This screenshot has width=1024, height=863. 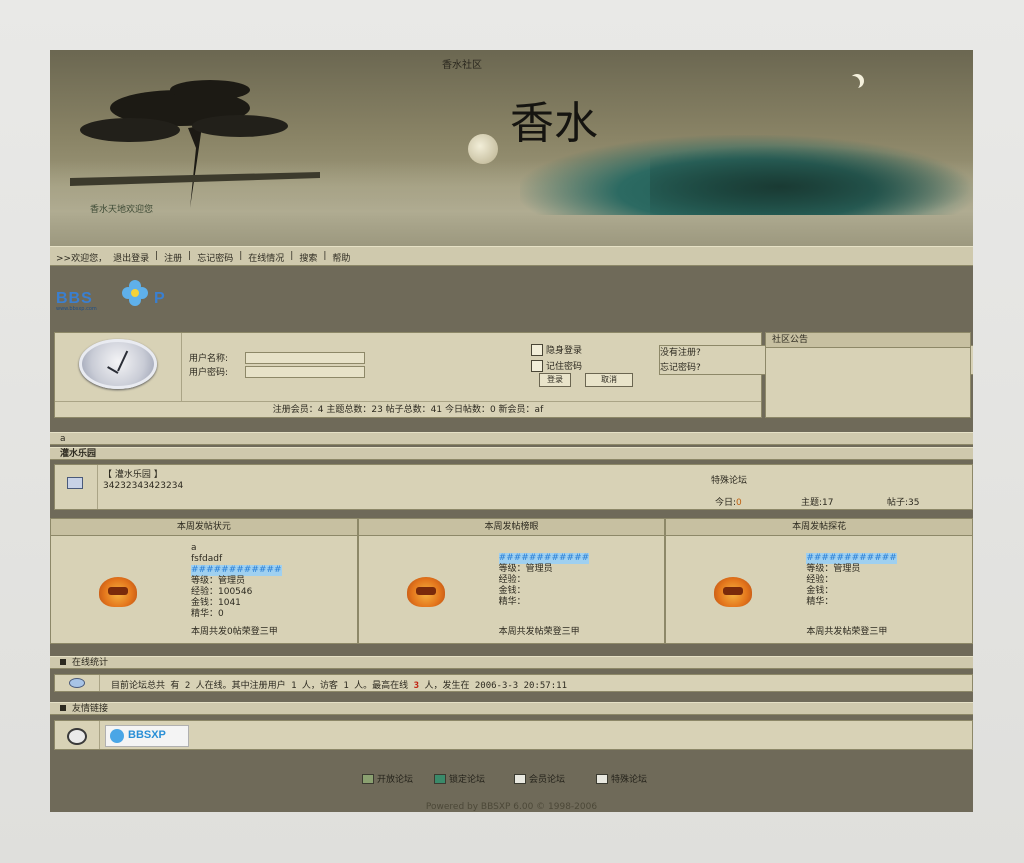 I want to click on hidden-login-checkbox, so click(x=537, y=349).